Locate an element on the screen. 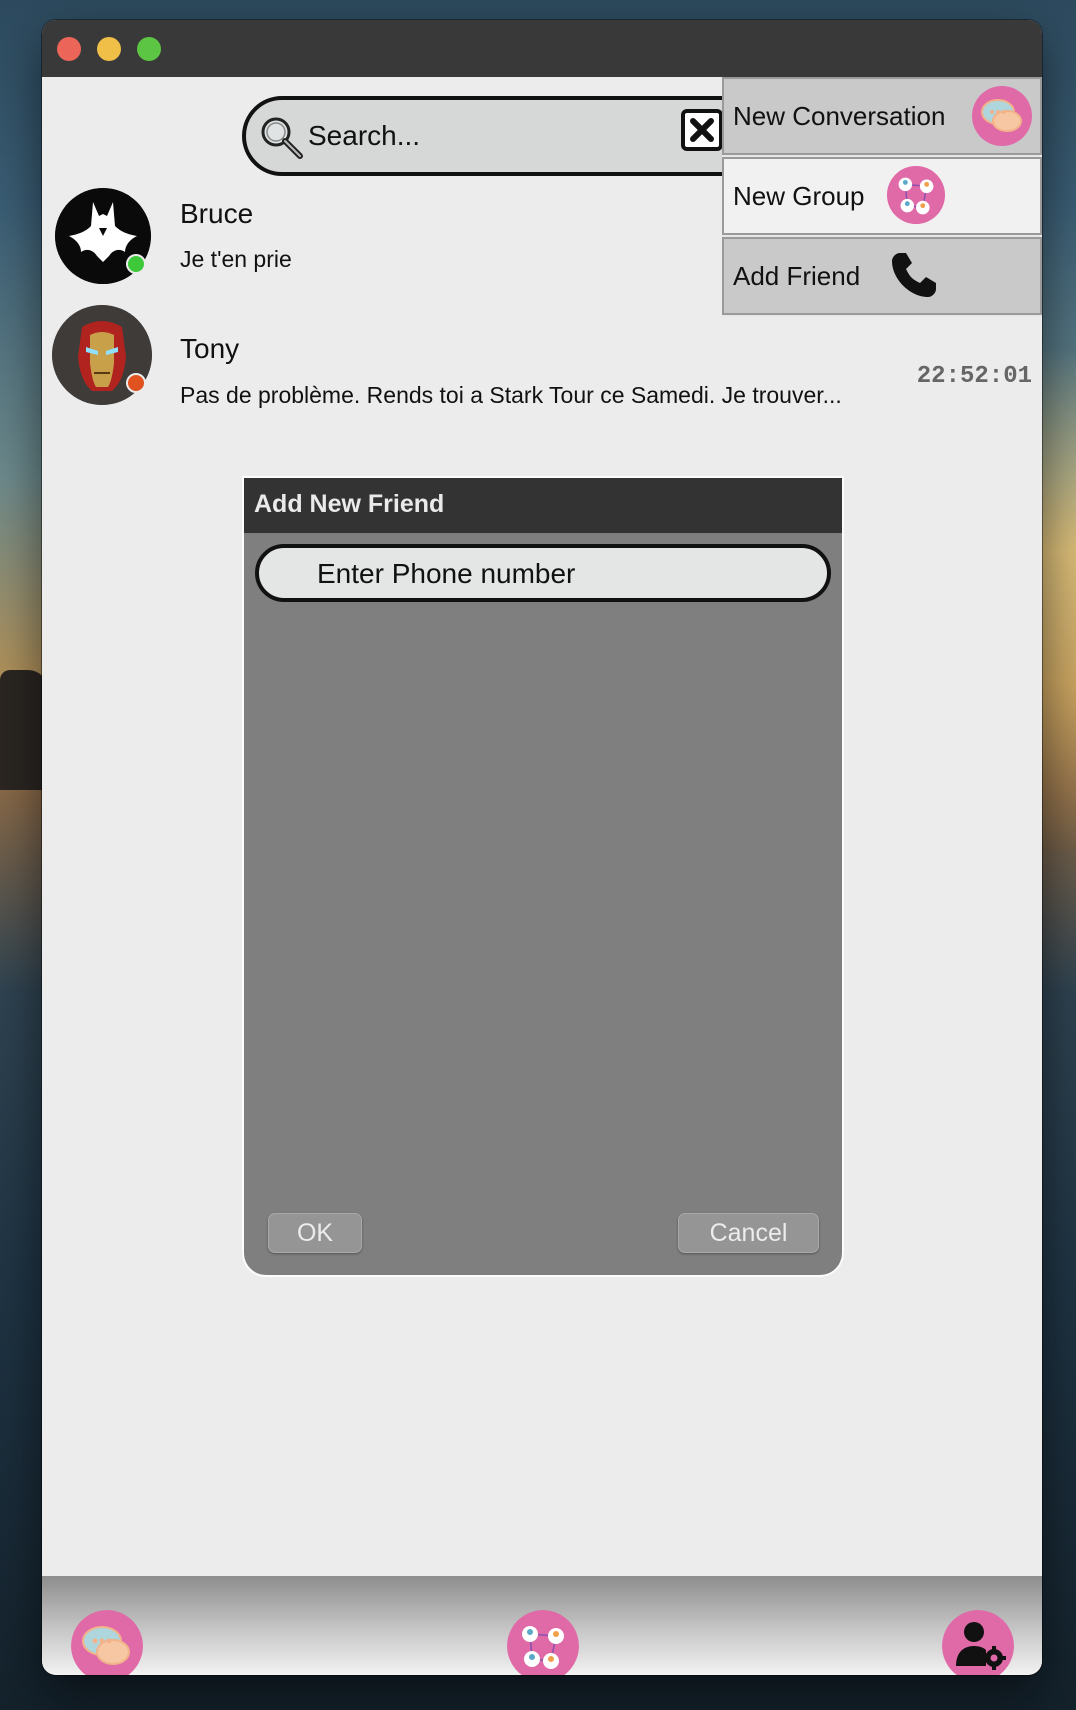 The height and width of the screenshot is (1710, 1076). contact-name: Tony is located at coordinates (210, 348).